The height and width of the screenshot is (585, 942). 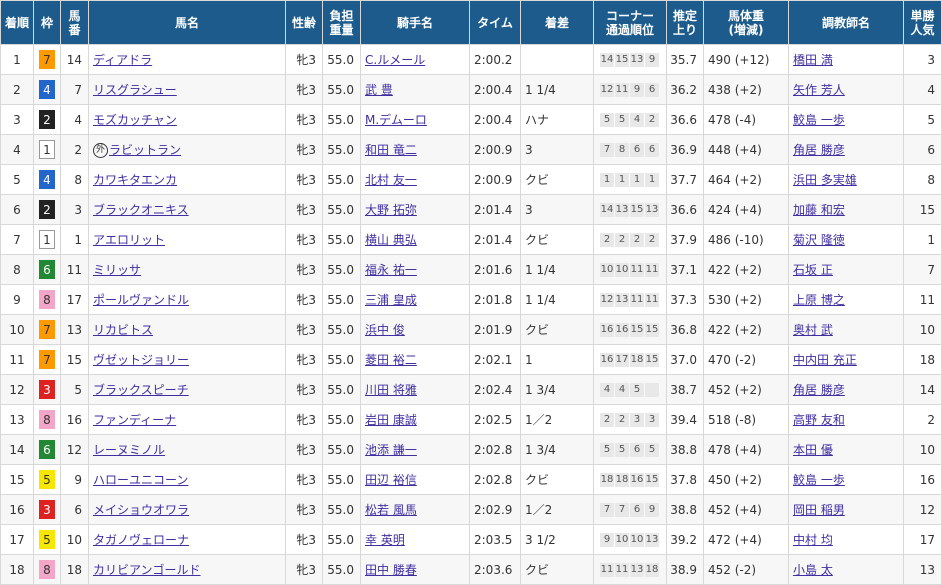 I want to click on waku-badge: 8, so click(x=47, y=569).